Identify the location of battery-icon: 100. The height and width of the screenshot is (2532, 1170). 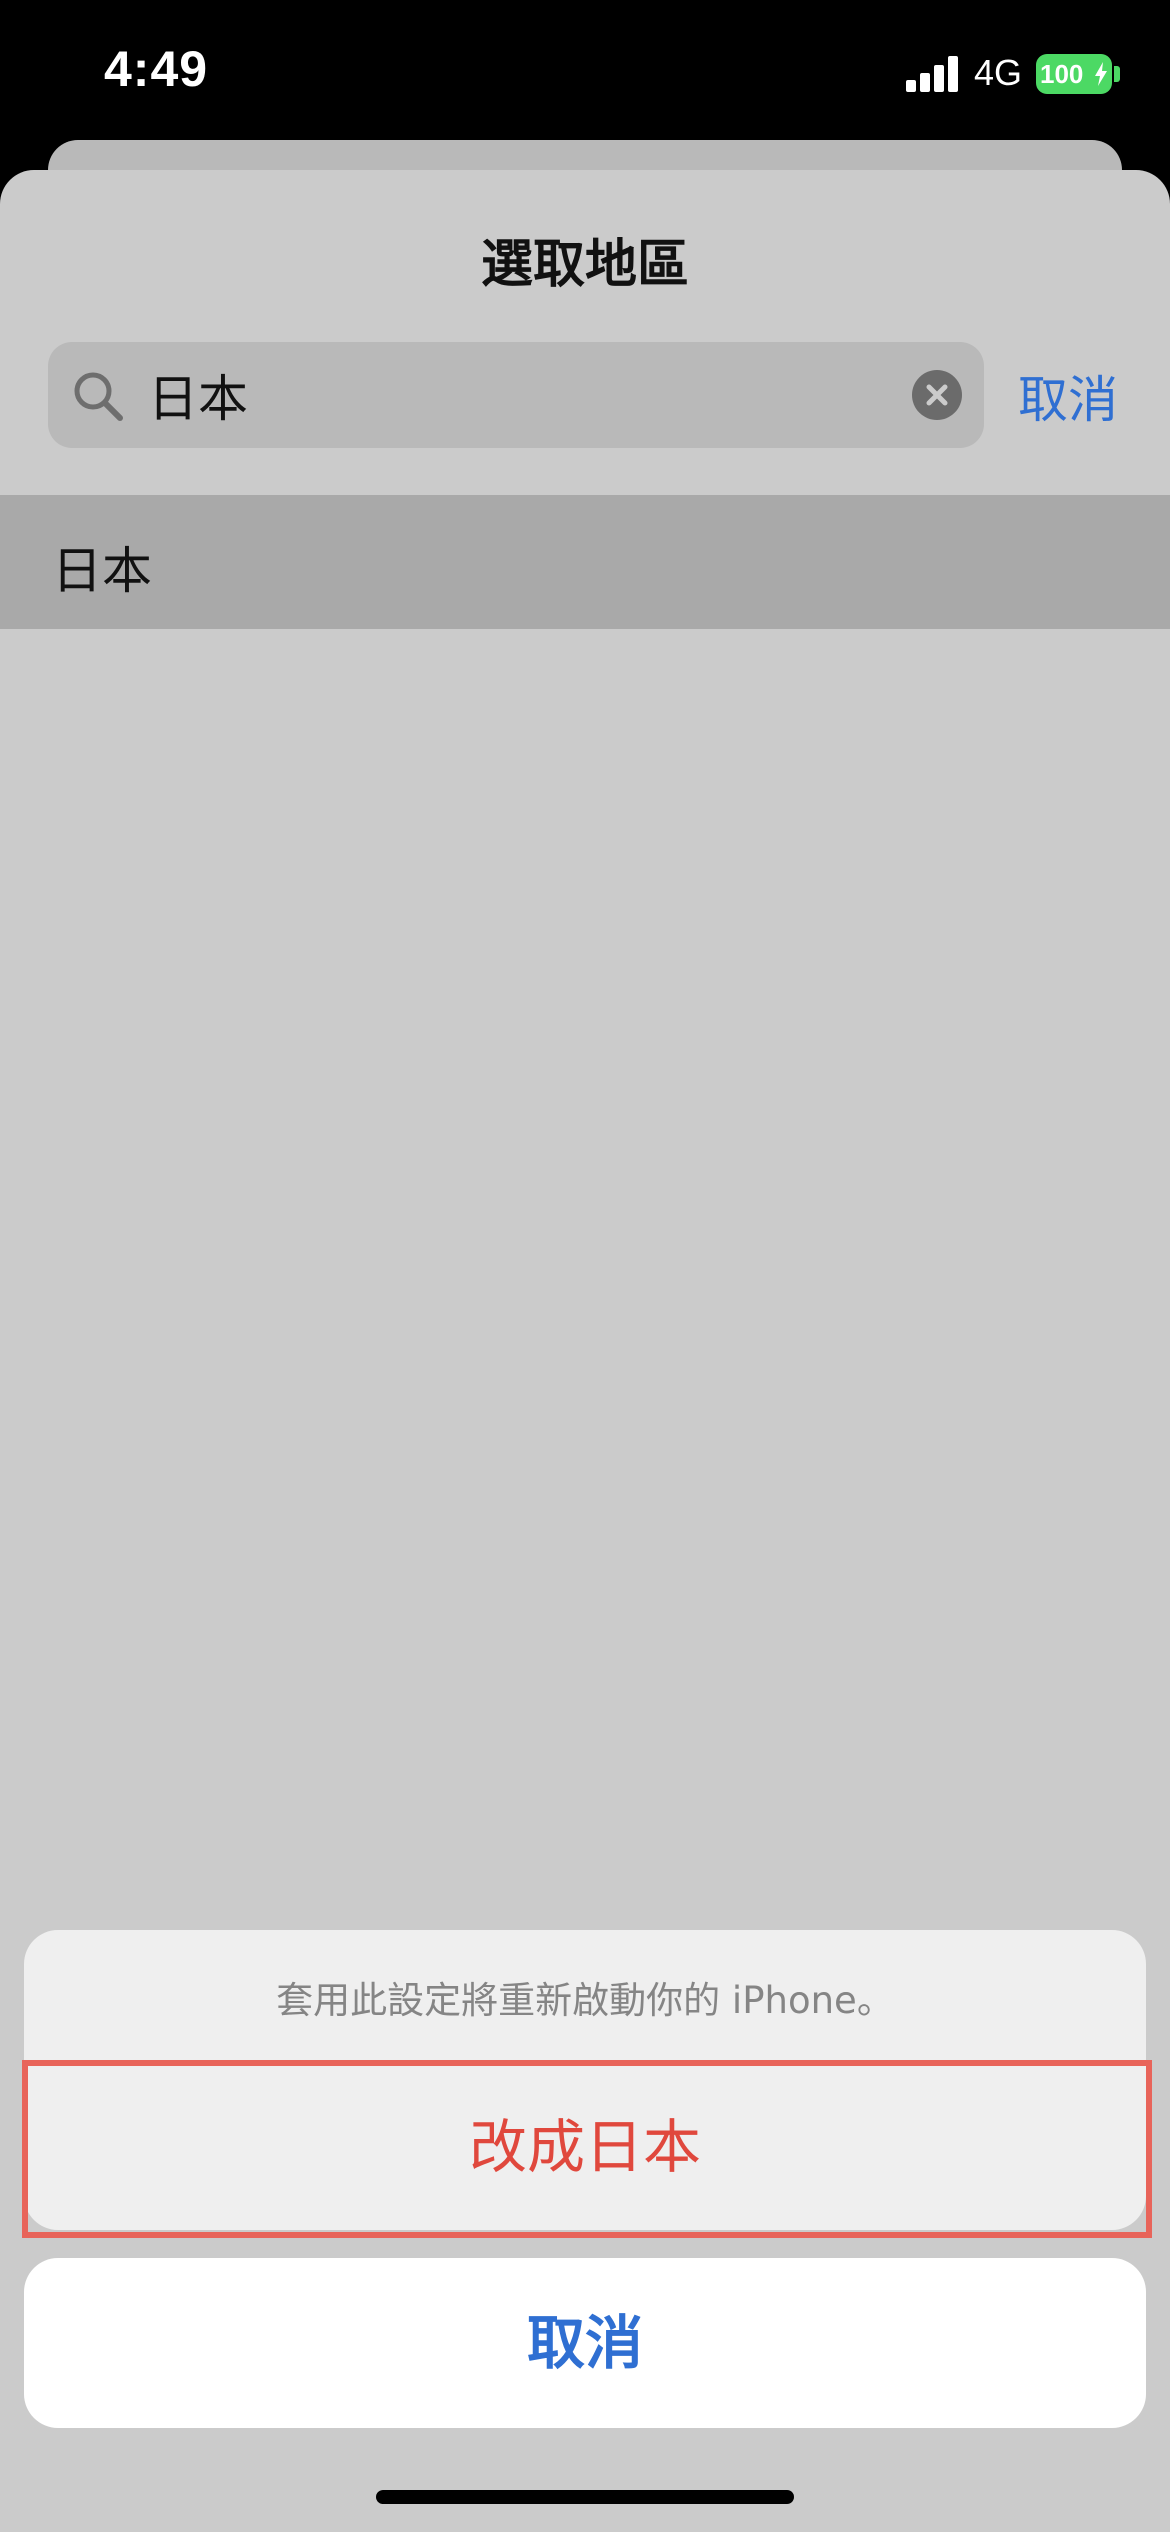
(1074, 74).